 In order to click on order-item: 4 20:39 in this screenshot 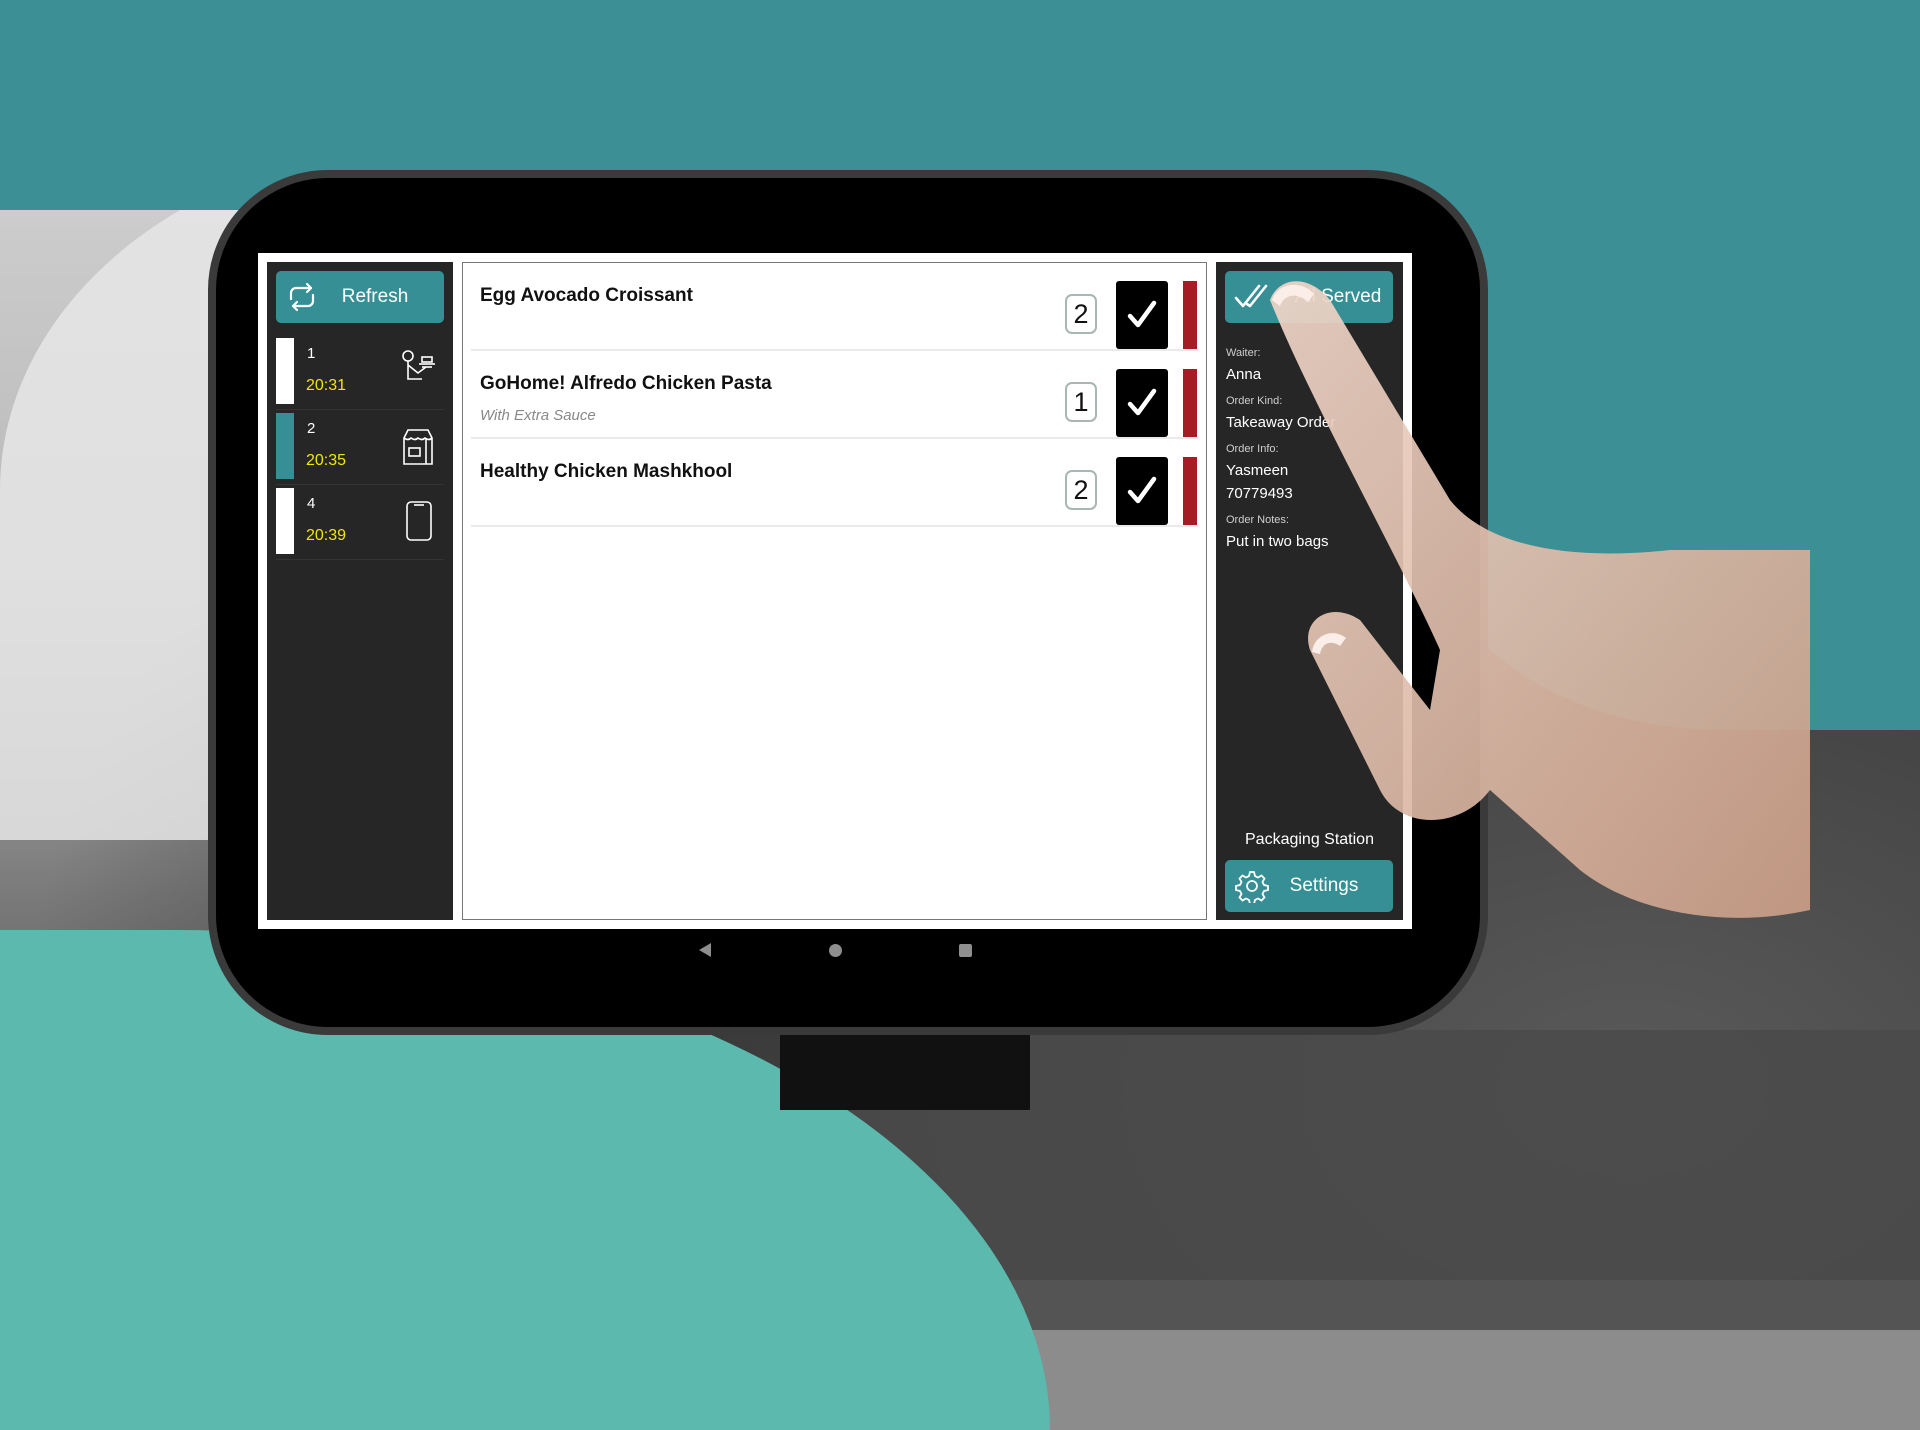, I will do `click(360, 522)`.